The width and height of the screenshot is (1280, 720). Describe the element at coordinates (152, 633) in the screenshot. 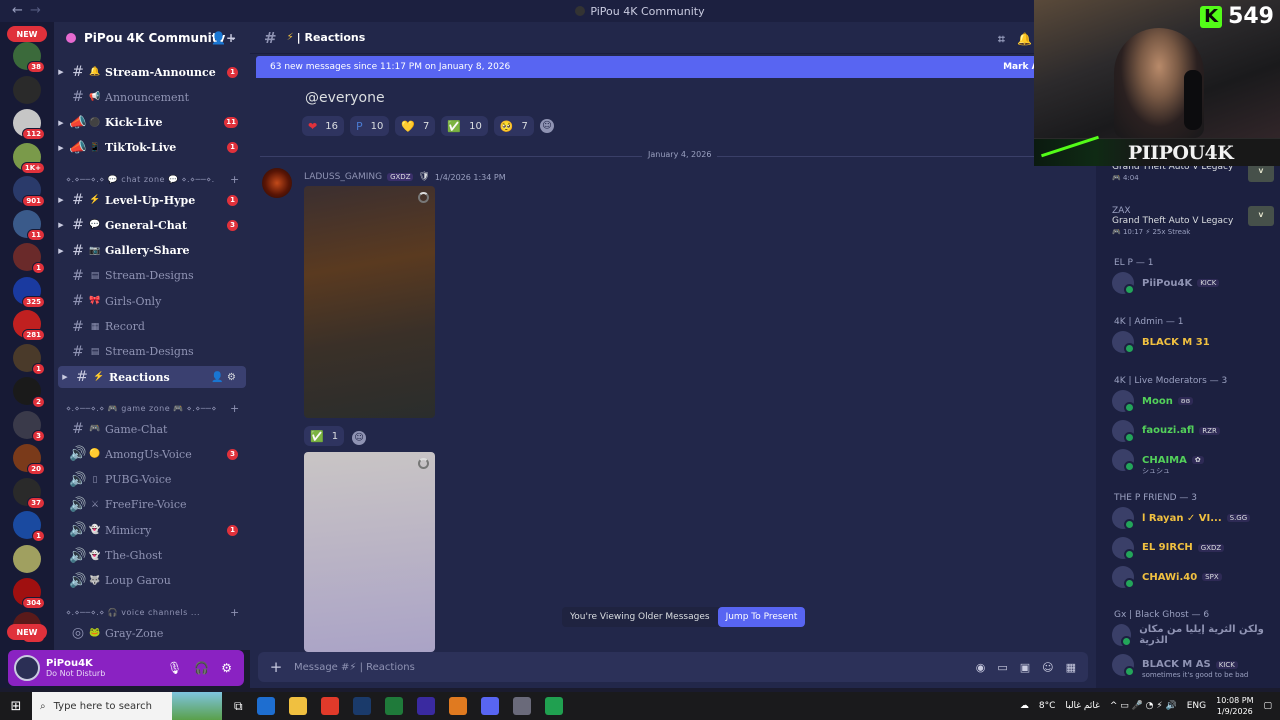

I see `channel-item: ◎ 🐸 Gray-Zone` at that location.